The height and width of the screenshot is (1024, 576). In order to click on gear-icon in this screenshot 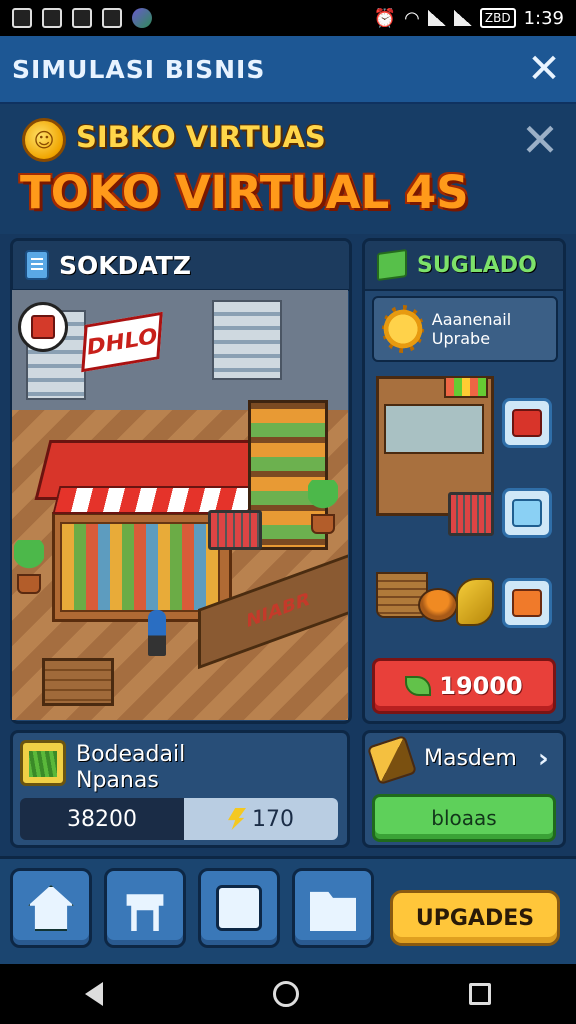, I will do `click(403, 329)`.